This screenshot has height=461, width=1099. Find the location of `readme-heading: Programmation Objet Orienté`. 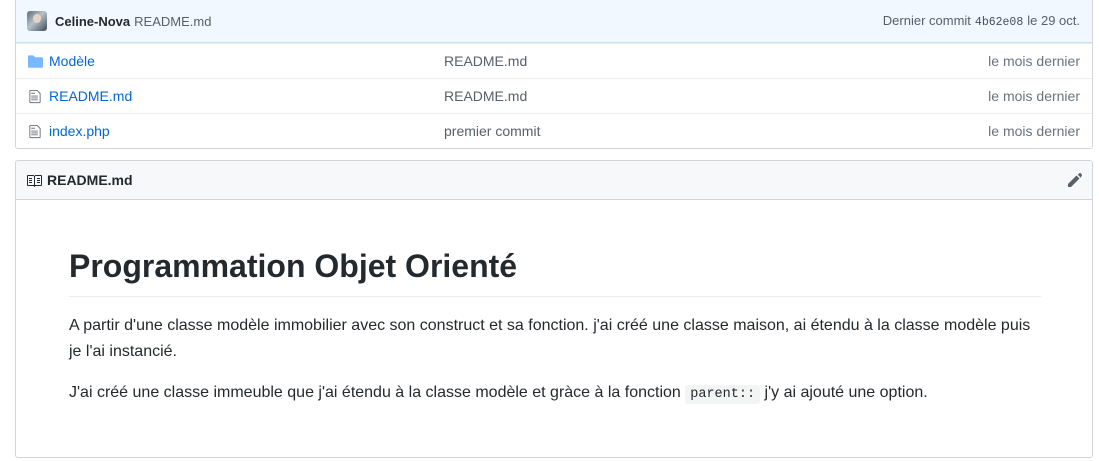

readme-heading: Programmation Objet Orienté is located at coordinates (555, 271).